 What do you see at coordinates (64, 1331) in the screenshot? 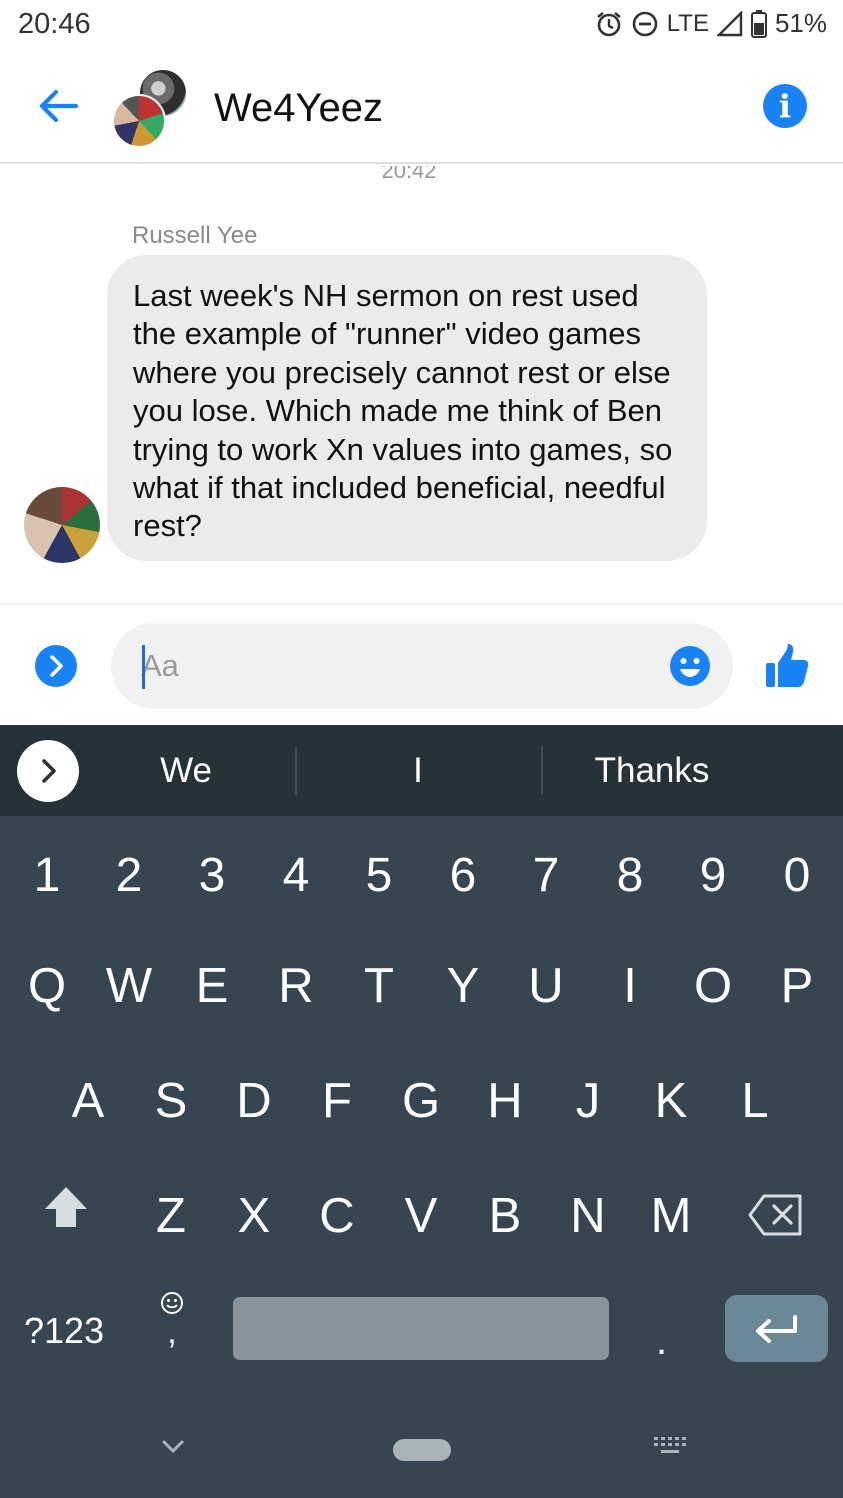
I see `symbols-key: ?123` at bounding box center [64, 1331].